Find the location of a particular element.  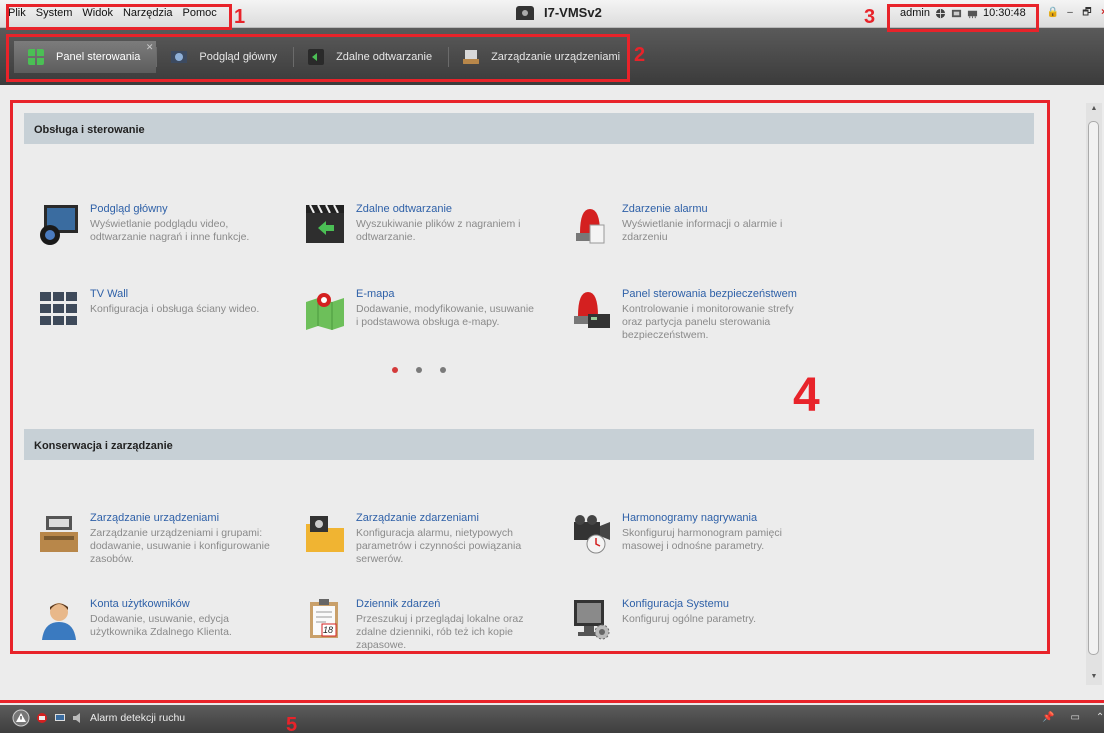

annotation-number: 4 is located at coordinates (806, 395).